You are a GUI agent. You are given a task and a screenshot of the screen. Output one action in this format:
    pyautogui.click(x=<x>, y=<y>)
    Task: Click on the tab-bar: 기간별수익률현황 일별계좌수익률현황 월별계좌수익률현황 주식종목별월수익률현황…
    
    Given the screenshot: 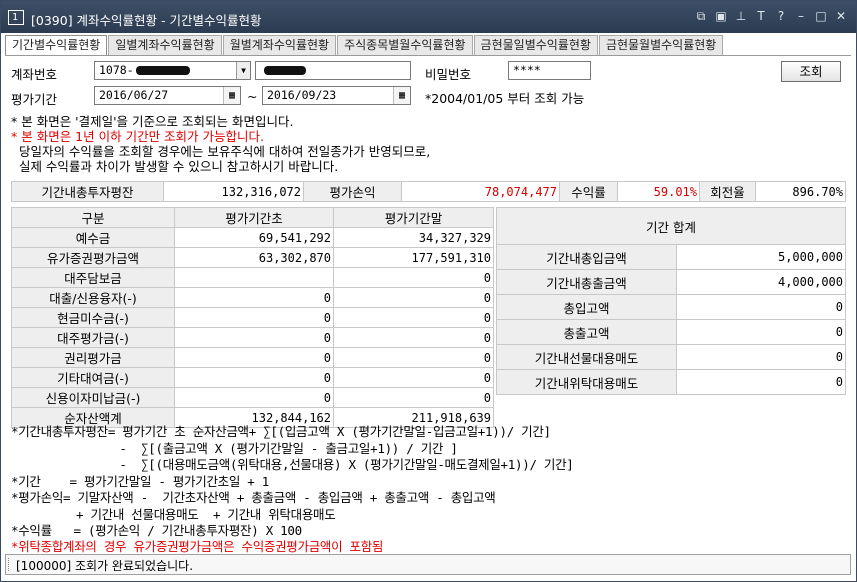 What is the action you would take?
    pyautogui.click(x=364, y=45)
    